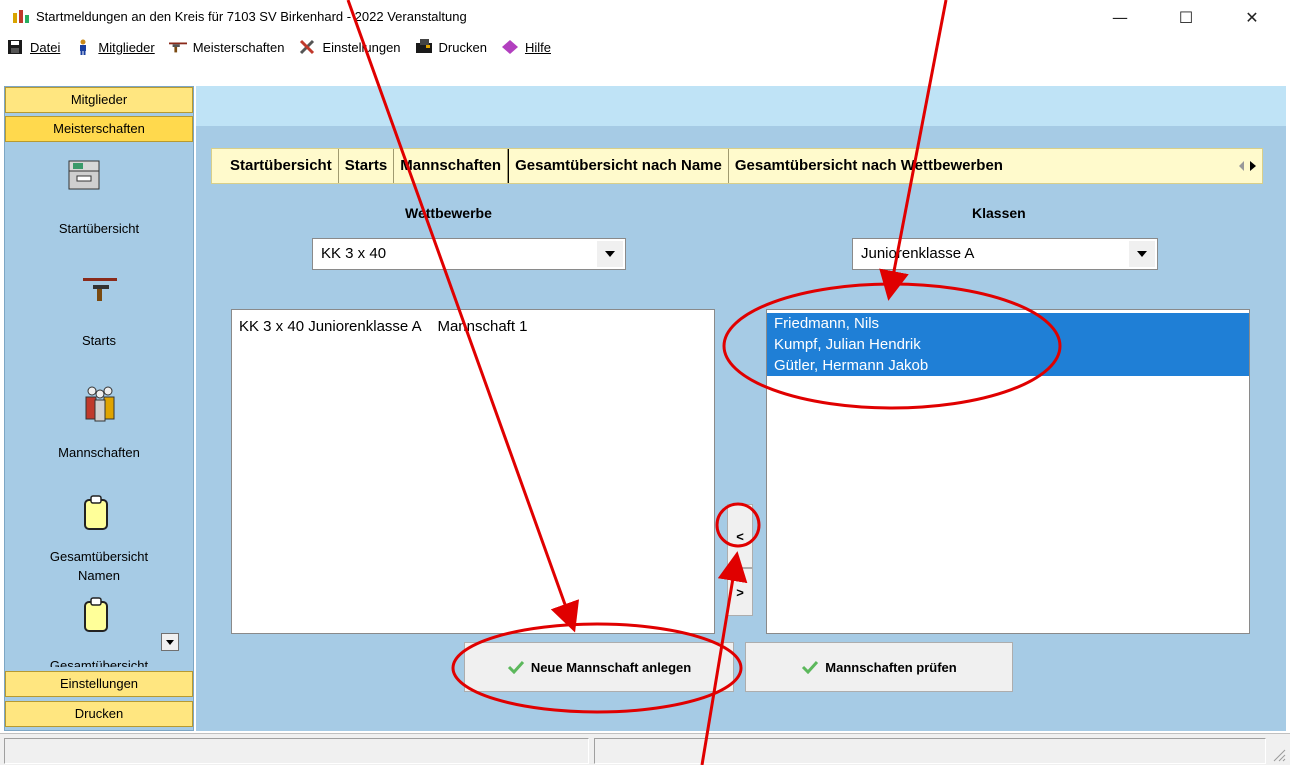 The height and width of the screenshot is (765, 1290). What do you see at coordinates (1252, 17) in the screenshot?
I see `close-button: ✕` at bounding box center [1252, 17].